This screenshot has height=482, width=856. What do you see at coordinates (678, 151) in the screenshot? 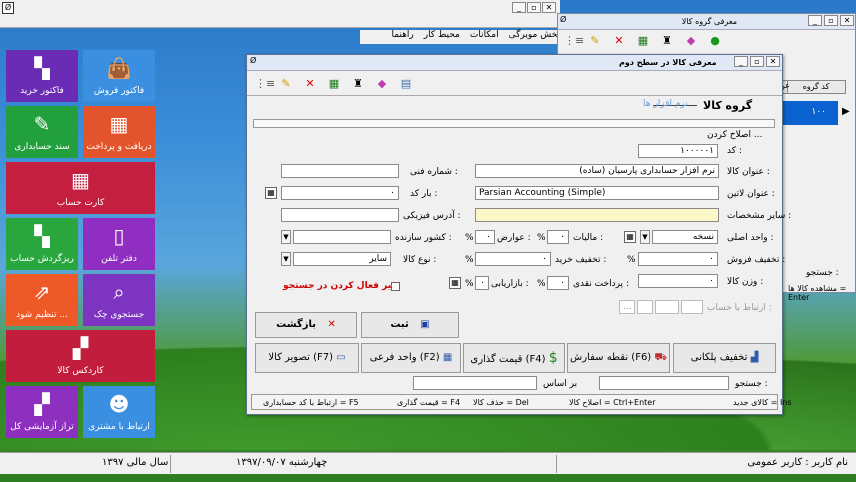
I see `code-input: ۱۰۰۰۰۰۱` at bounding box center [678, 151].